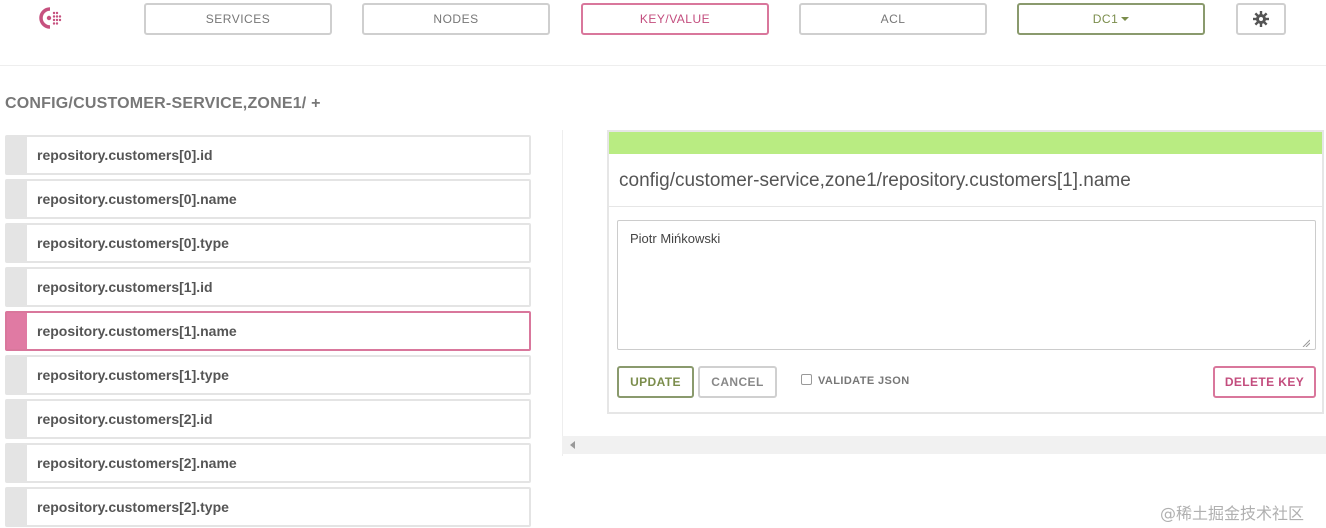 This screenshot has height=528, width=1326. What do you see at coordinates (133, 243) in the screenshot?
I see `key-item-label: repository.customers[0].type` at bounding box center [133, 243].